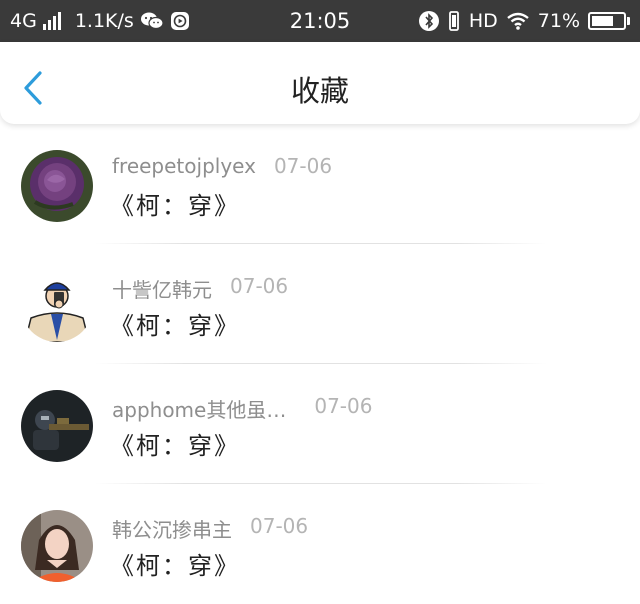 This screenshot has width=640, height=604. I want to click on soldier-avatar-image, so click(57, 426).